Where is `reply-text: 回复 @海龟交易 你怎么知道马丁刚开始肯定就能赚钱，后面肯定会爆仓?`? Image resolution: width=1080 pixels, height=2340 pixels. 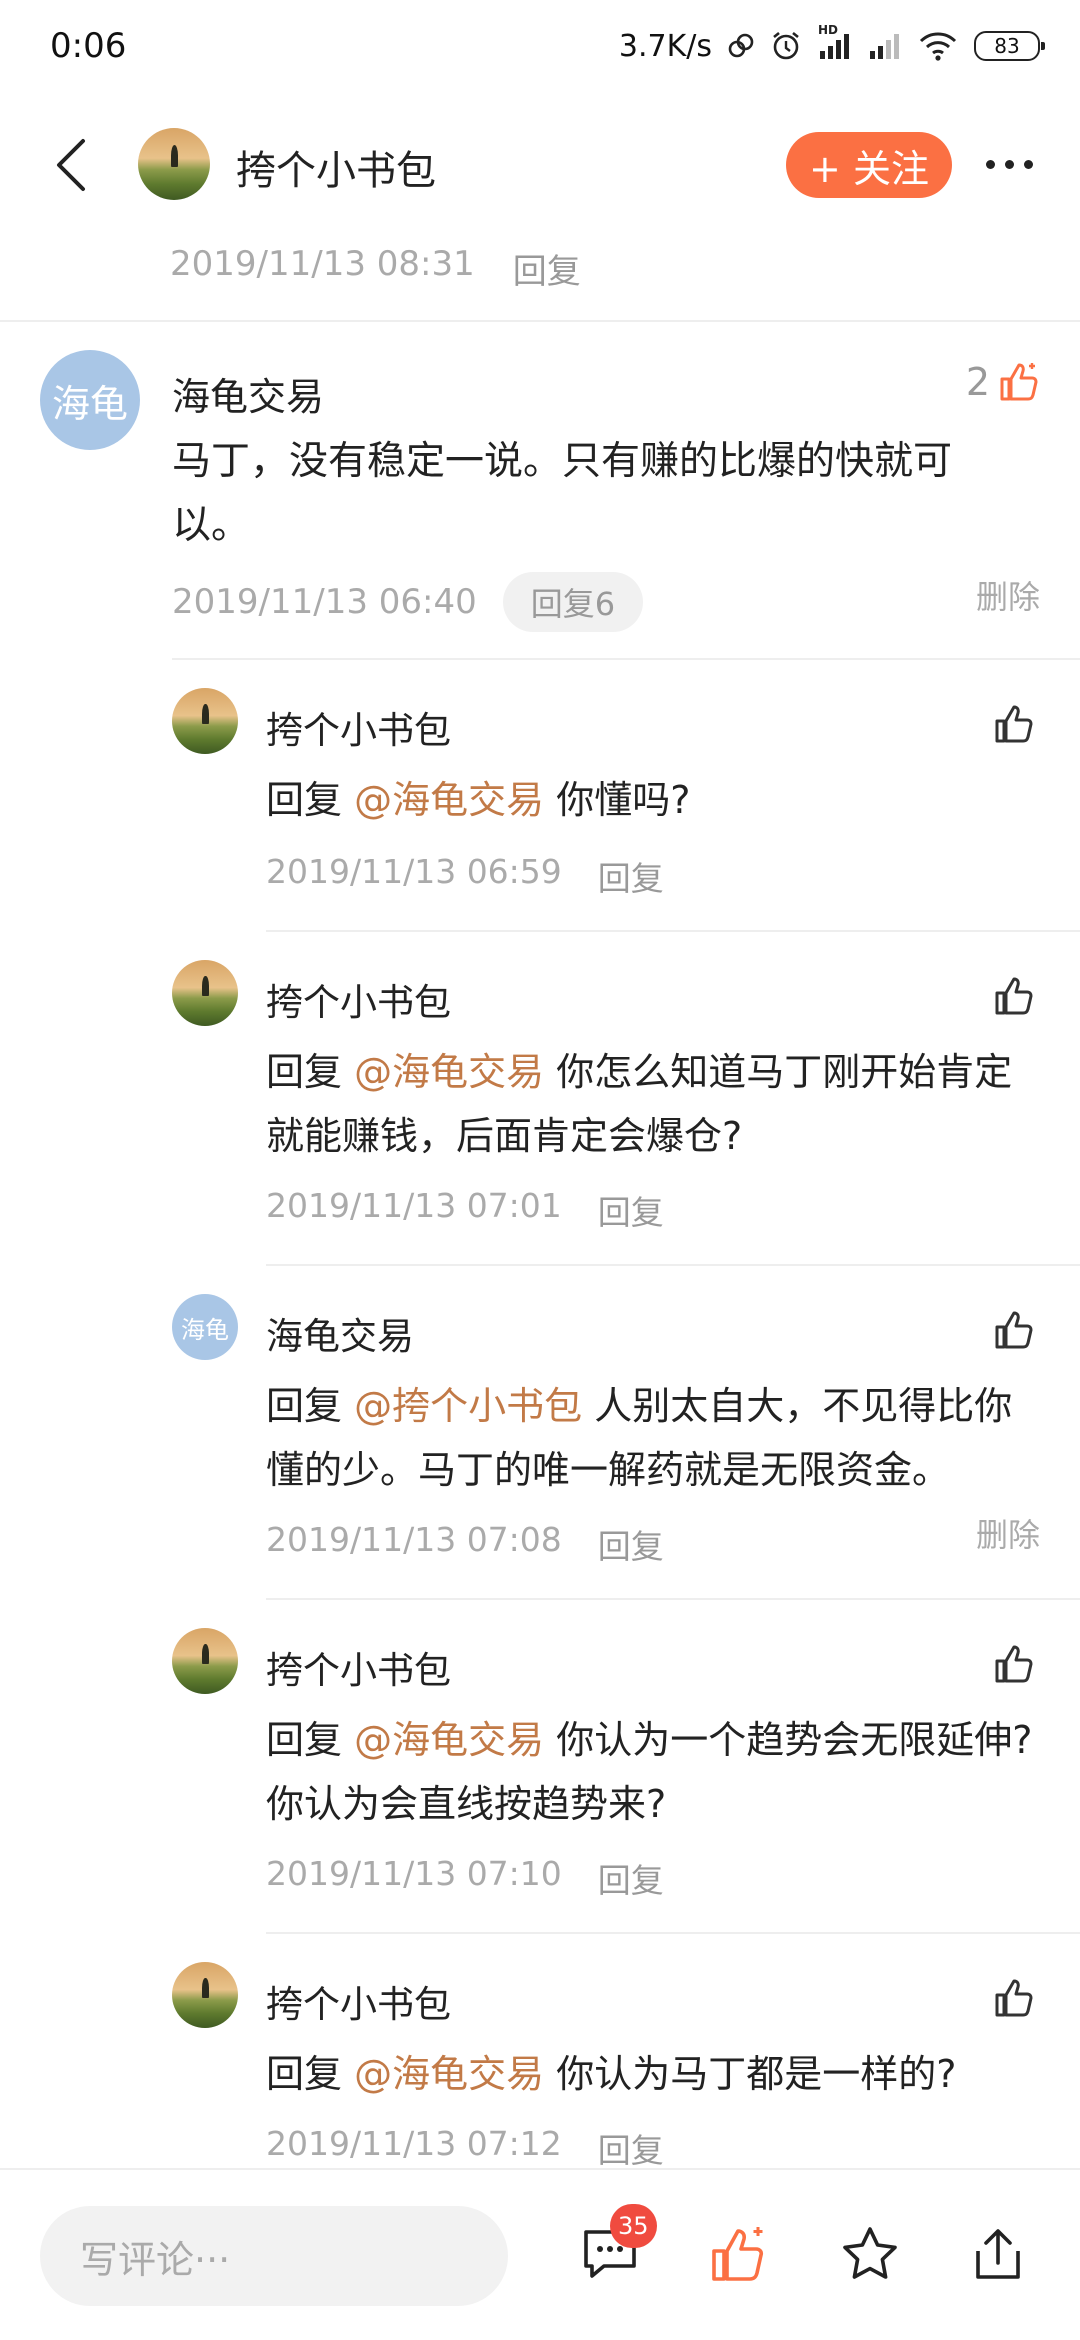
reply-text: 回复 @海龟交易 你怎么知道马丁刚开始肯定就能赚钱，后面肯定会爆仓? is located at coordinates (651, 1104).